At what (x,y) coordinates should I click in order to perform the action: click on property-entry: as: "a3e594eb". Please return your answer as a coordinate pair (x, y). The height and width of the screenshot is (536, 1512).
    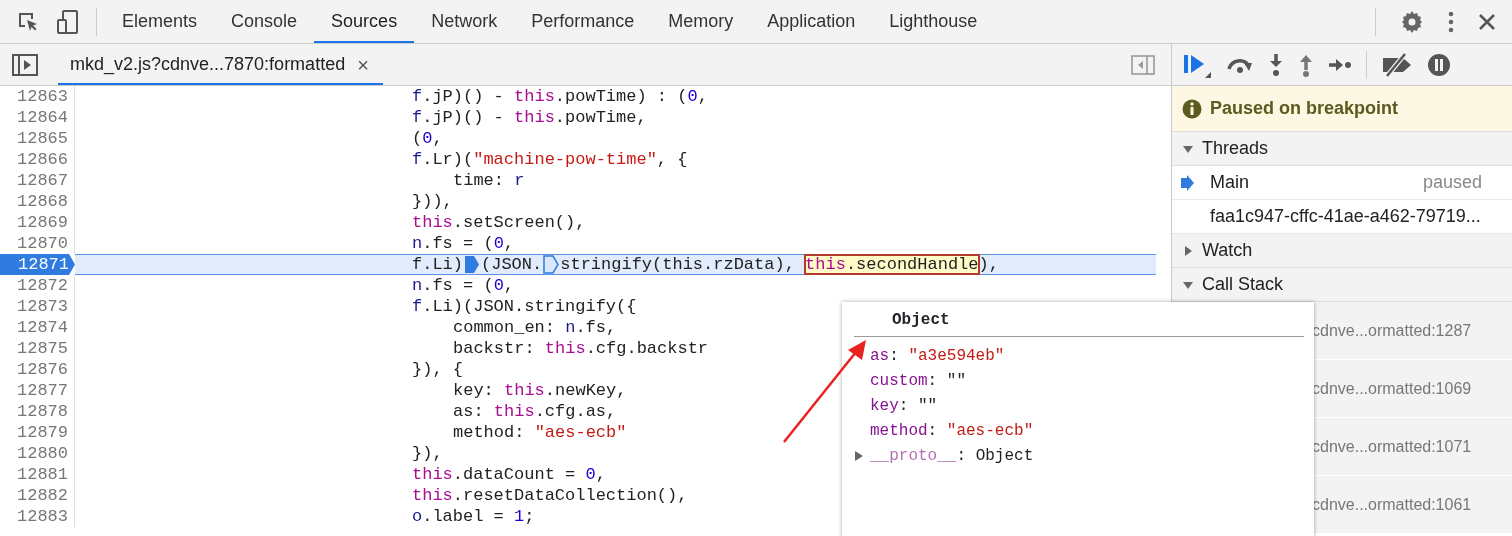
    Looking at the image, I should click on (937, 355).